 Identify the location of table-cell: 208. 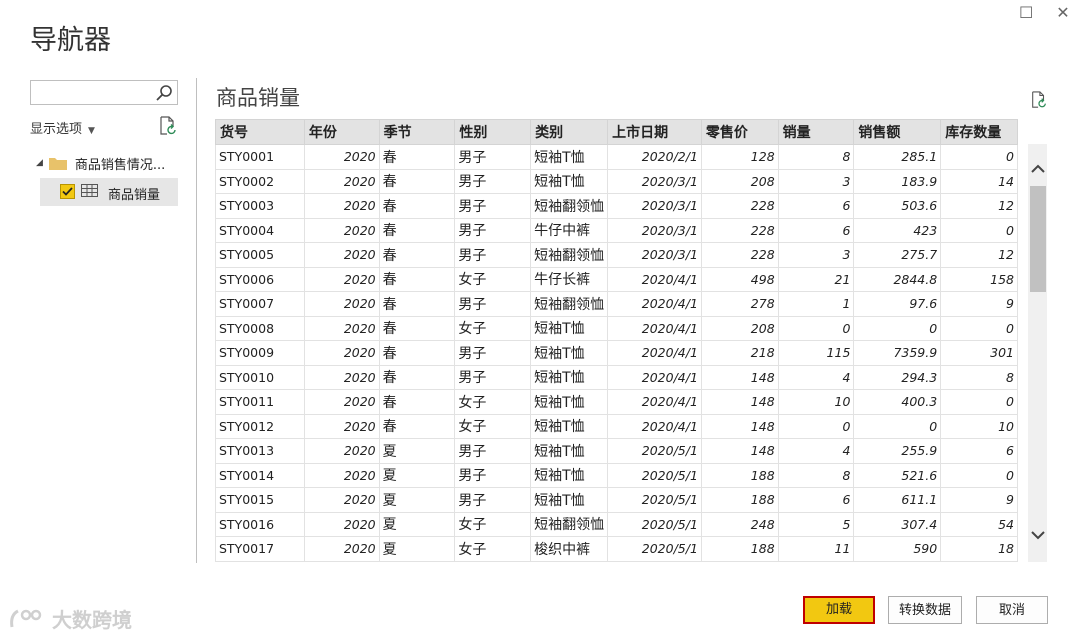
(739, 328).